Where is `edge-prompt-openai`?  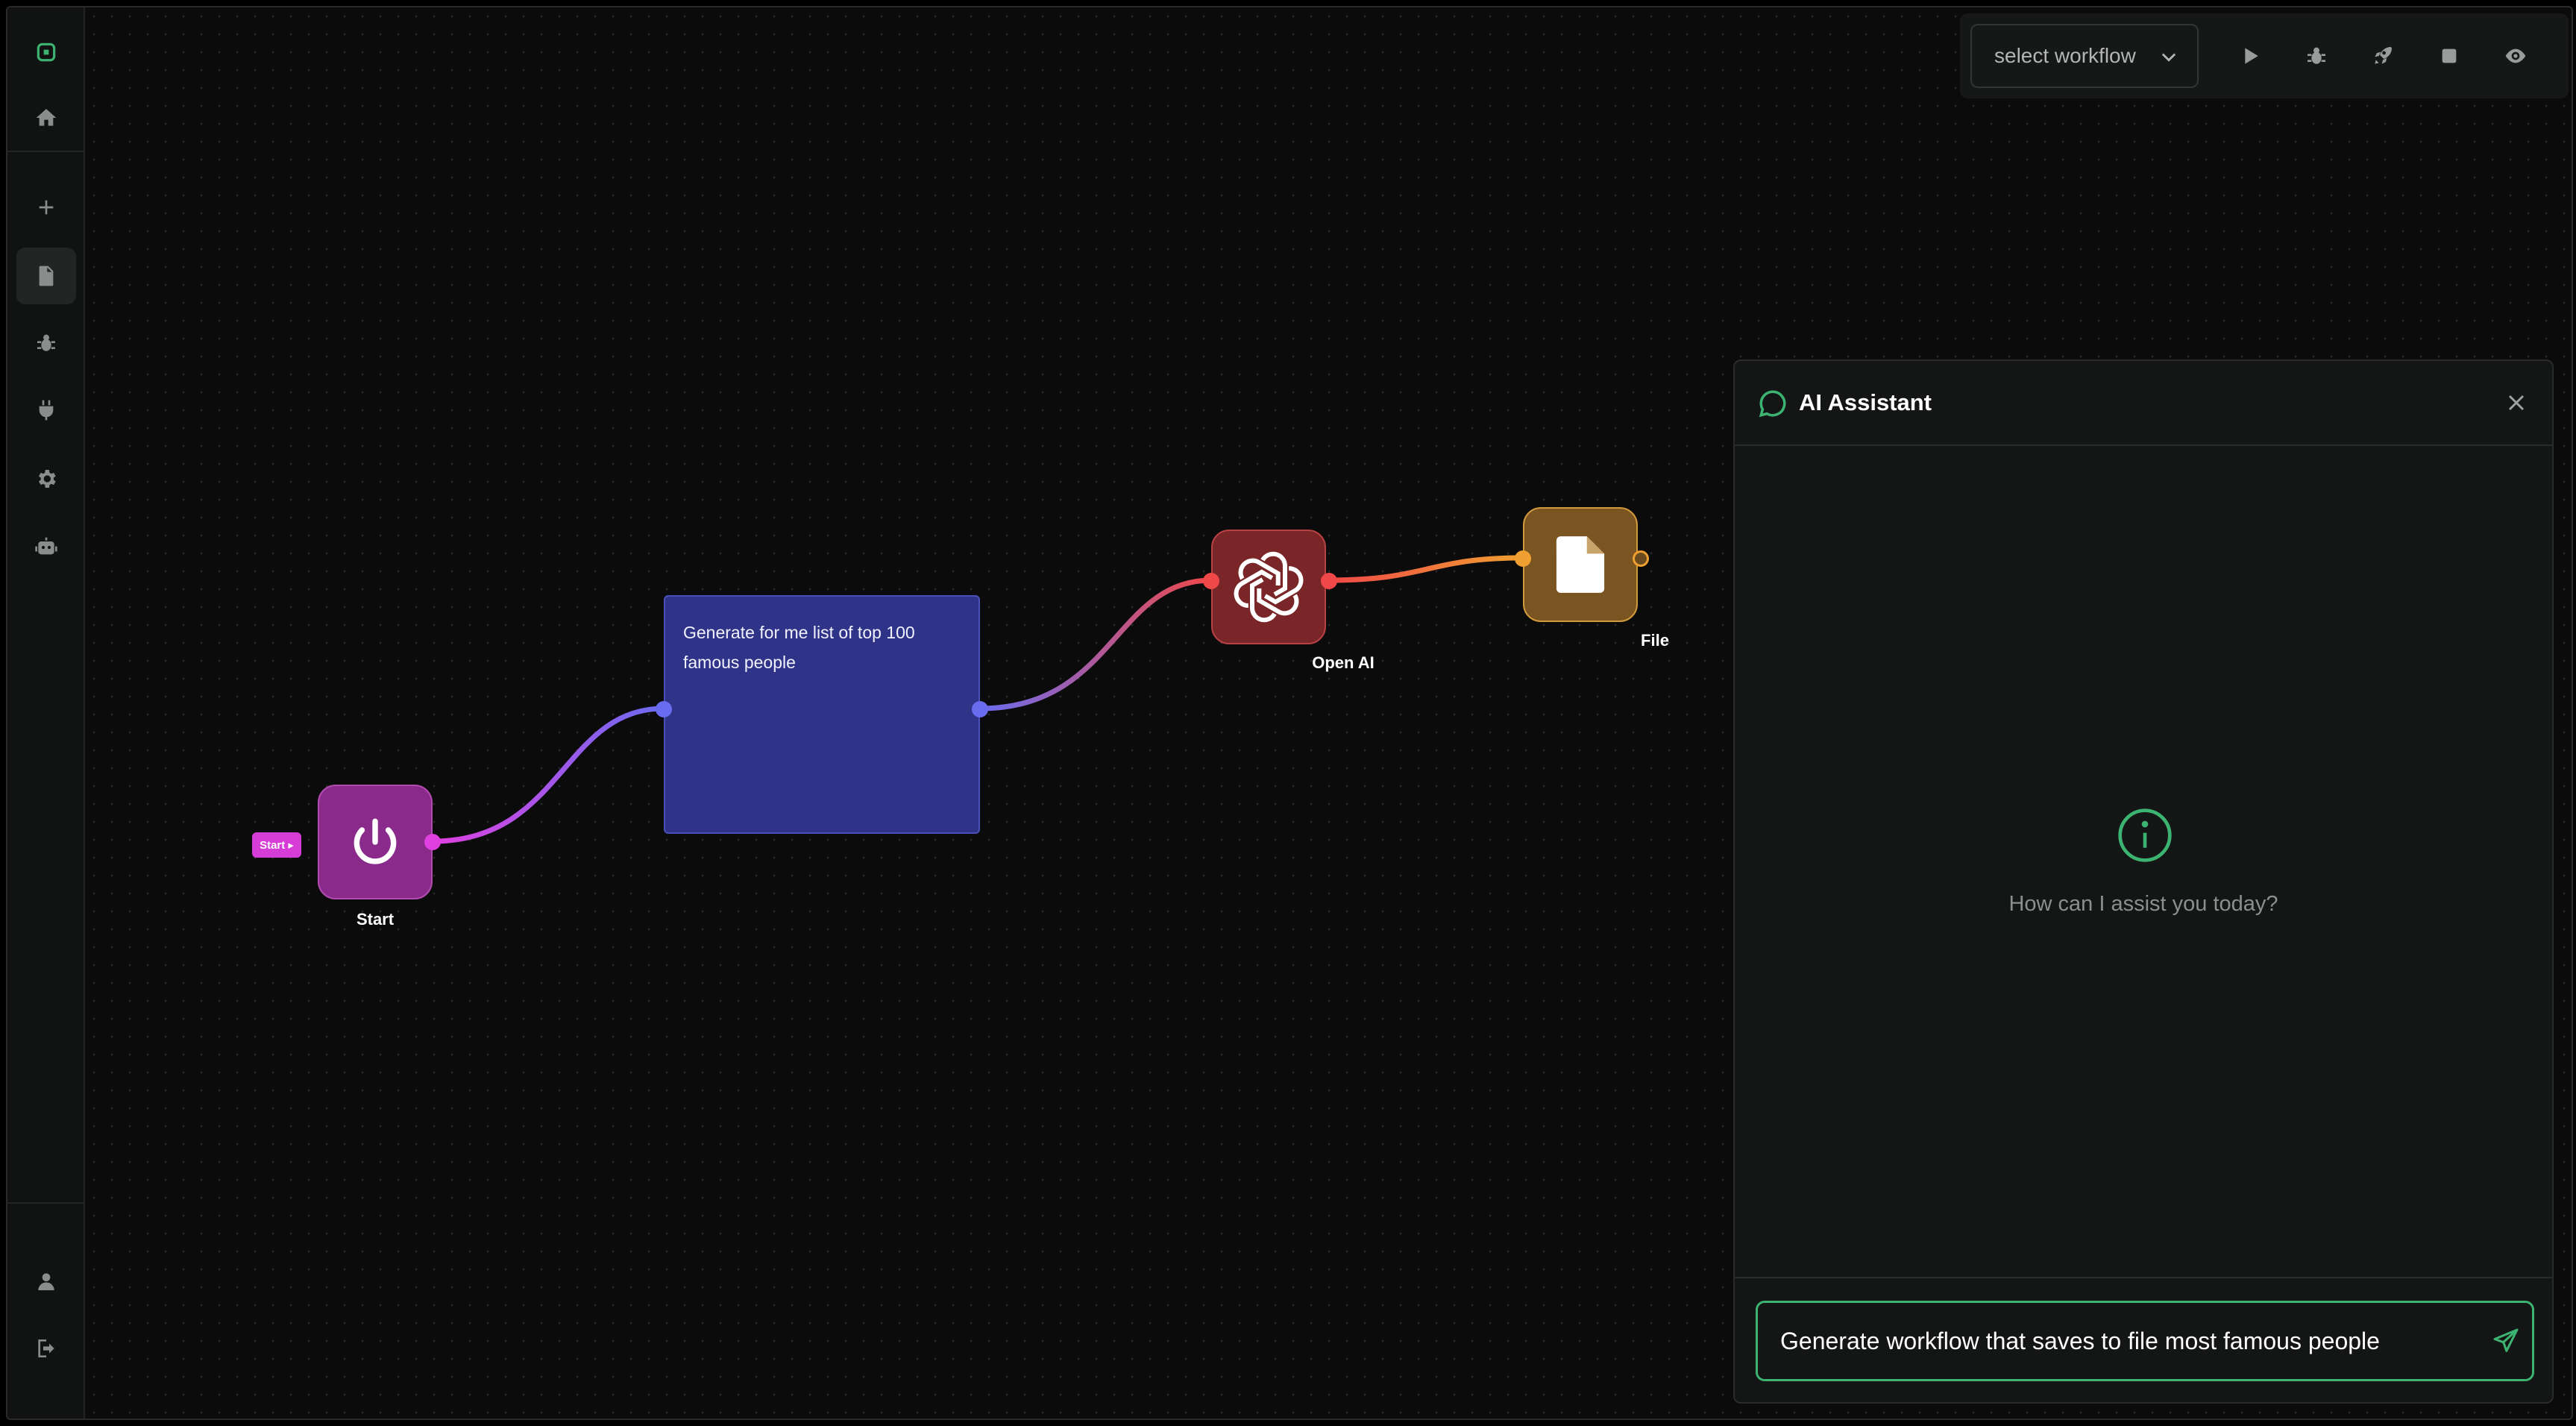 edge-prompt-openai is located at coordinates (1095, 645).